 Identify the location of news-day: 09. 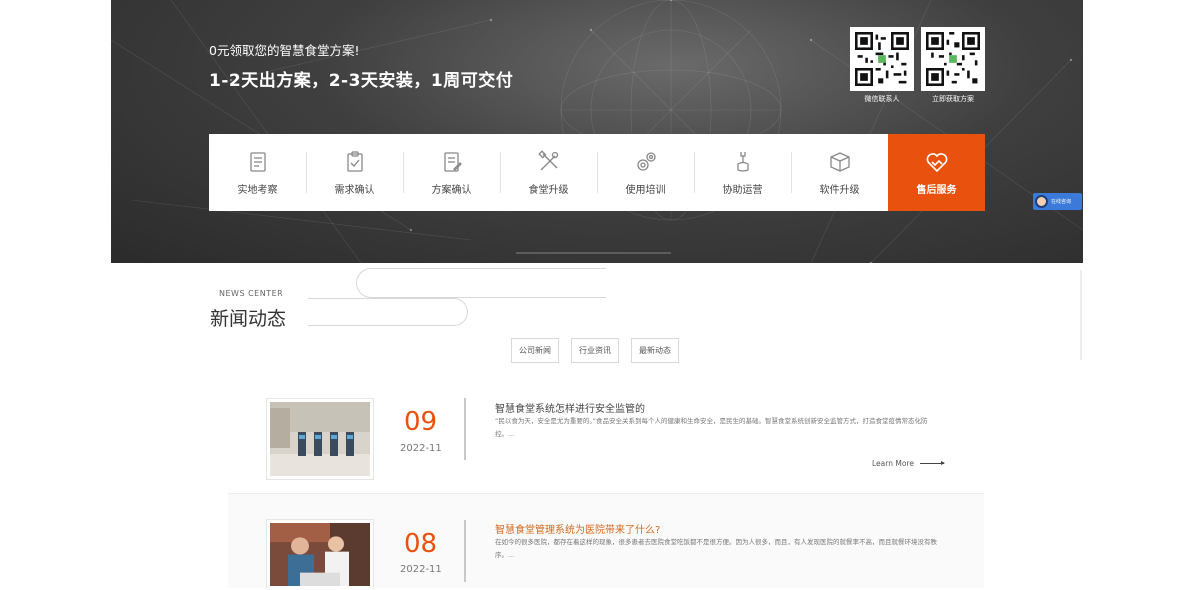
(421, 422).